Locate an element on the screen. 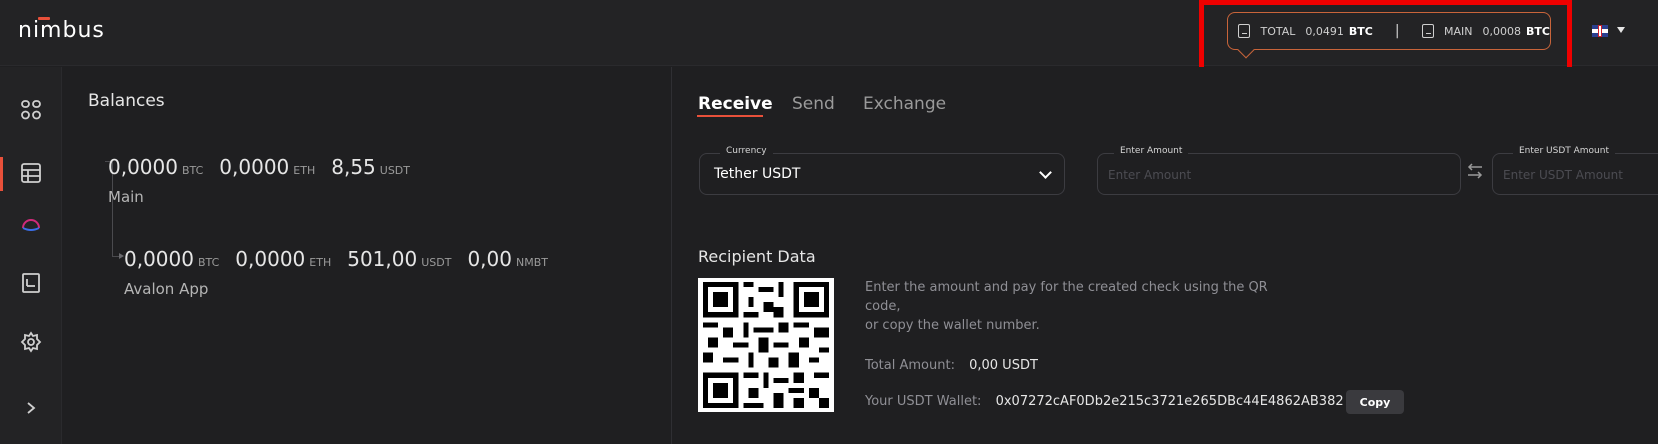 Image resolution: width=1658 pixels, height=444 pixels. sidebar-item-dashboard is located at coordinates (31, 110).